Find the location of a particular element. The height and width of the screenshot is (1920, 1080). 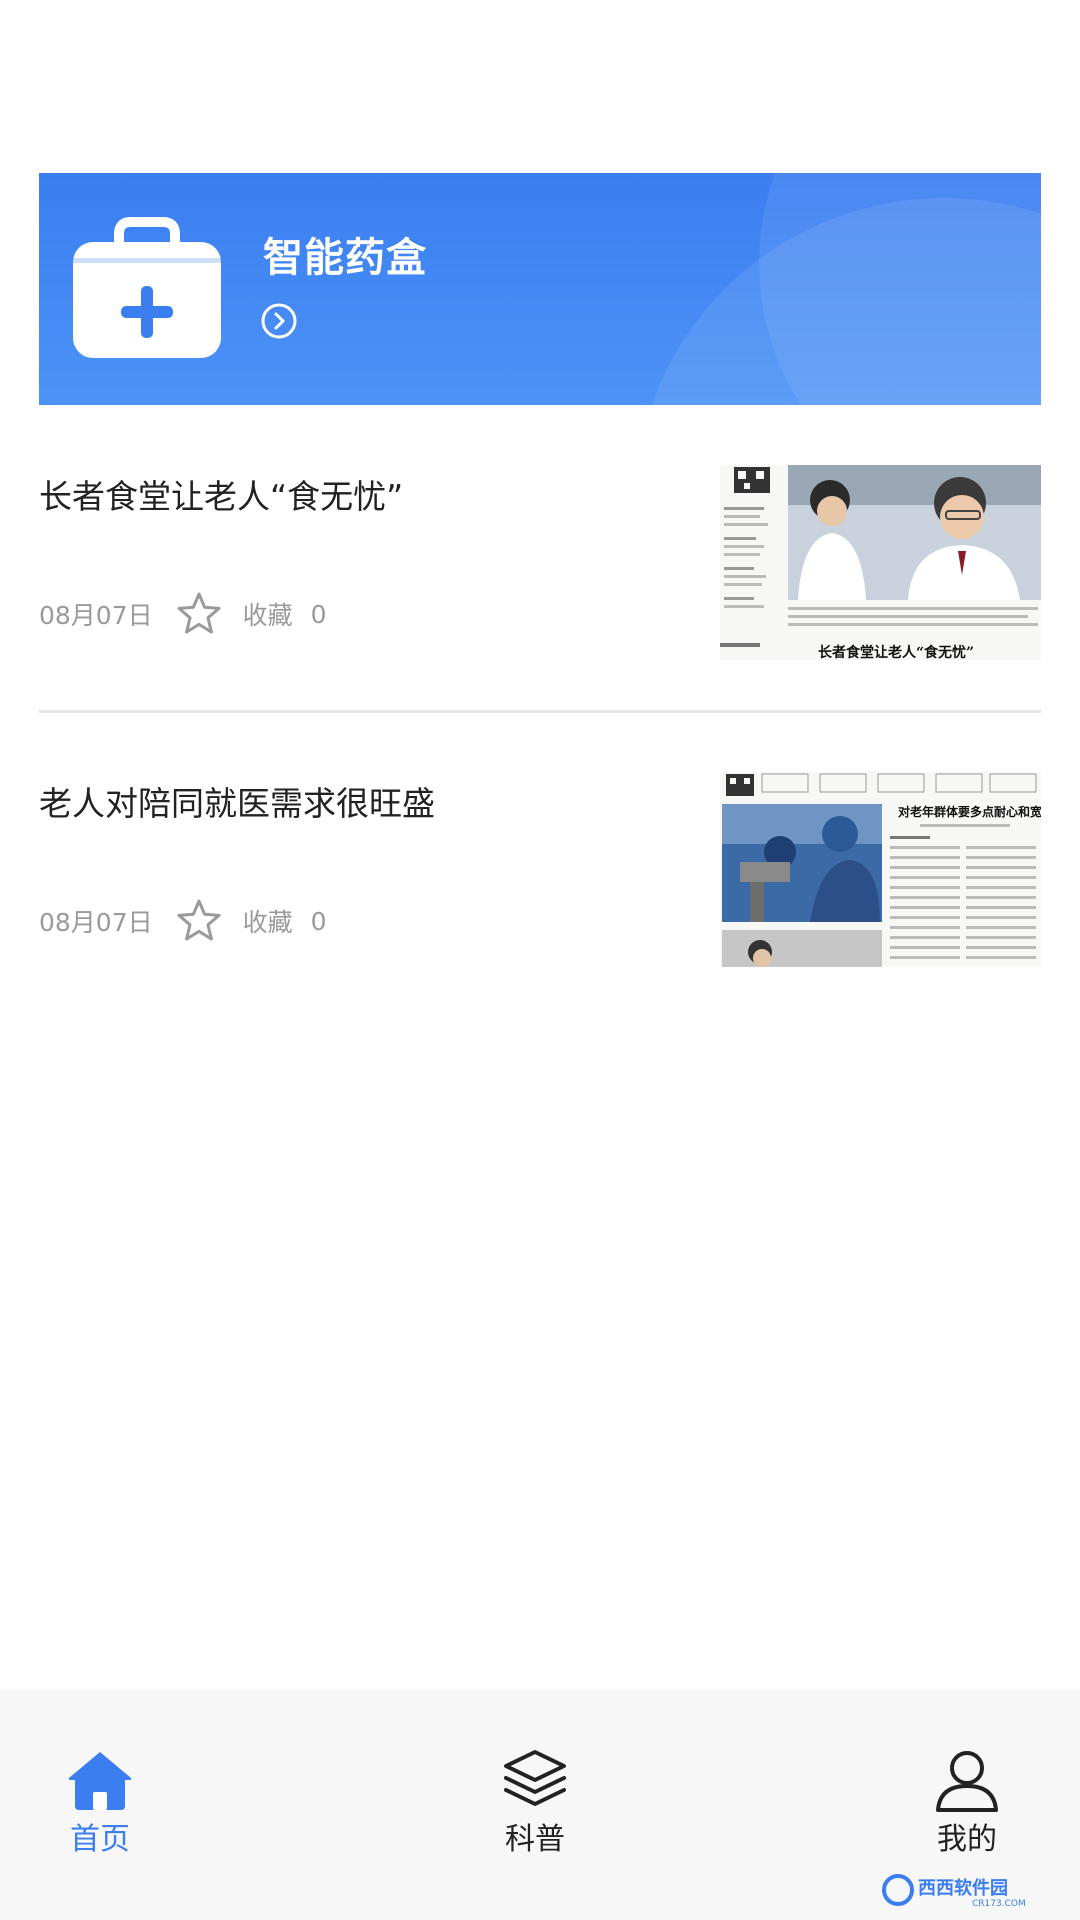

article-title: 老人对陪同就医需求很旺盛 is located at coordinates (237, 803).